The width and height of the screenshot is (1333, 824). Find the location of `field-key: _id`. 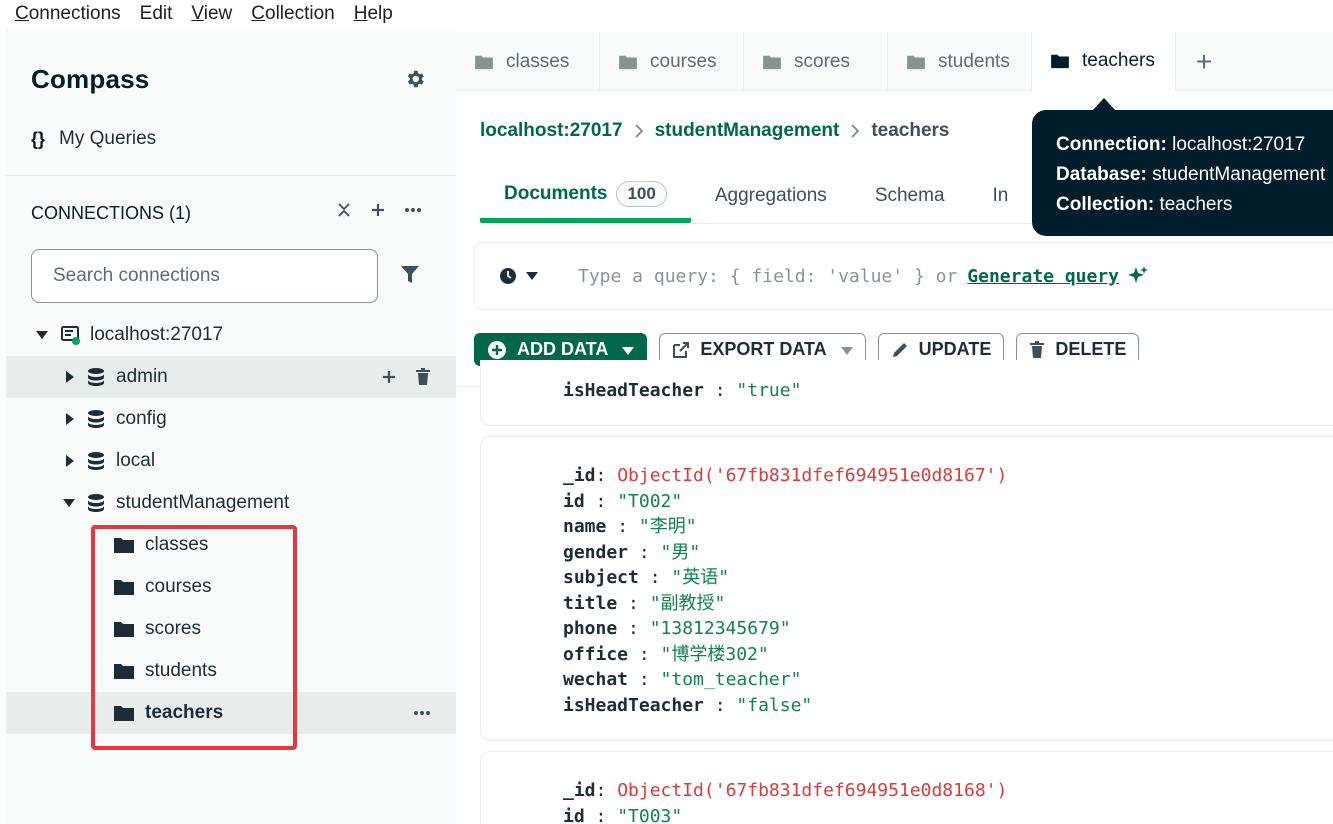

field-key: _id is located at coordinates (579, 475).